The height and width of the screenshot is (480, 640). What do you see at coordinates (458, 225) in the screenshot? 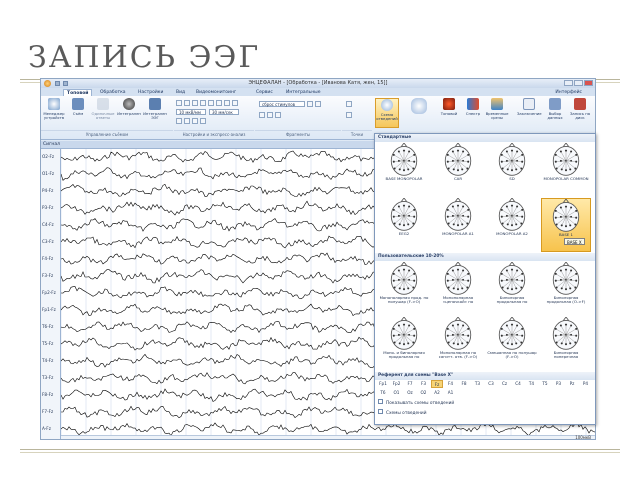
I see `montage-option: MONOPOLAR A1` at bounding box center [458, 225].